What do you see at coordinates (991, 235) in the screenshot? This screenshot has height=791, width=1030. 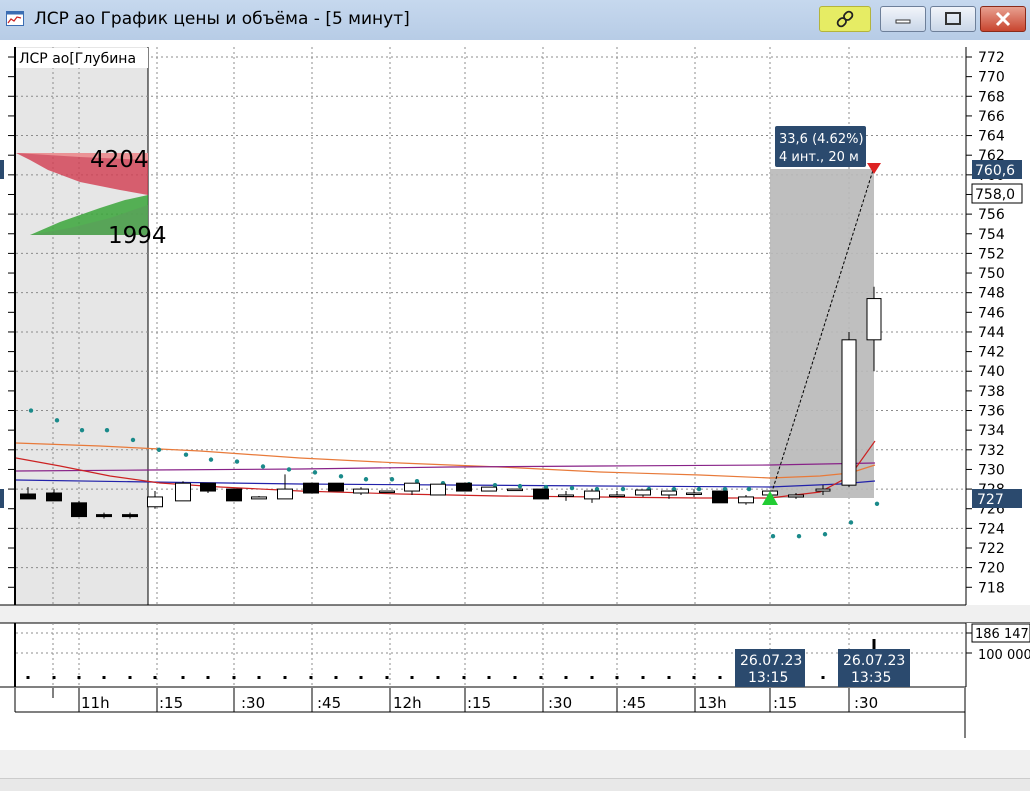 I see `price-tick-label: 754` at bounding box center [991, 235].